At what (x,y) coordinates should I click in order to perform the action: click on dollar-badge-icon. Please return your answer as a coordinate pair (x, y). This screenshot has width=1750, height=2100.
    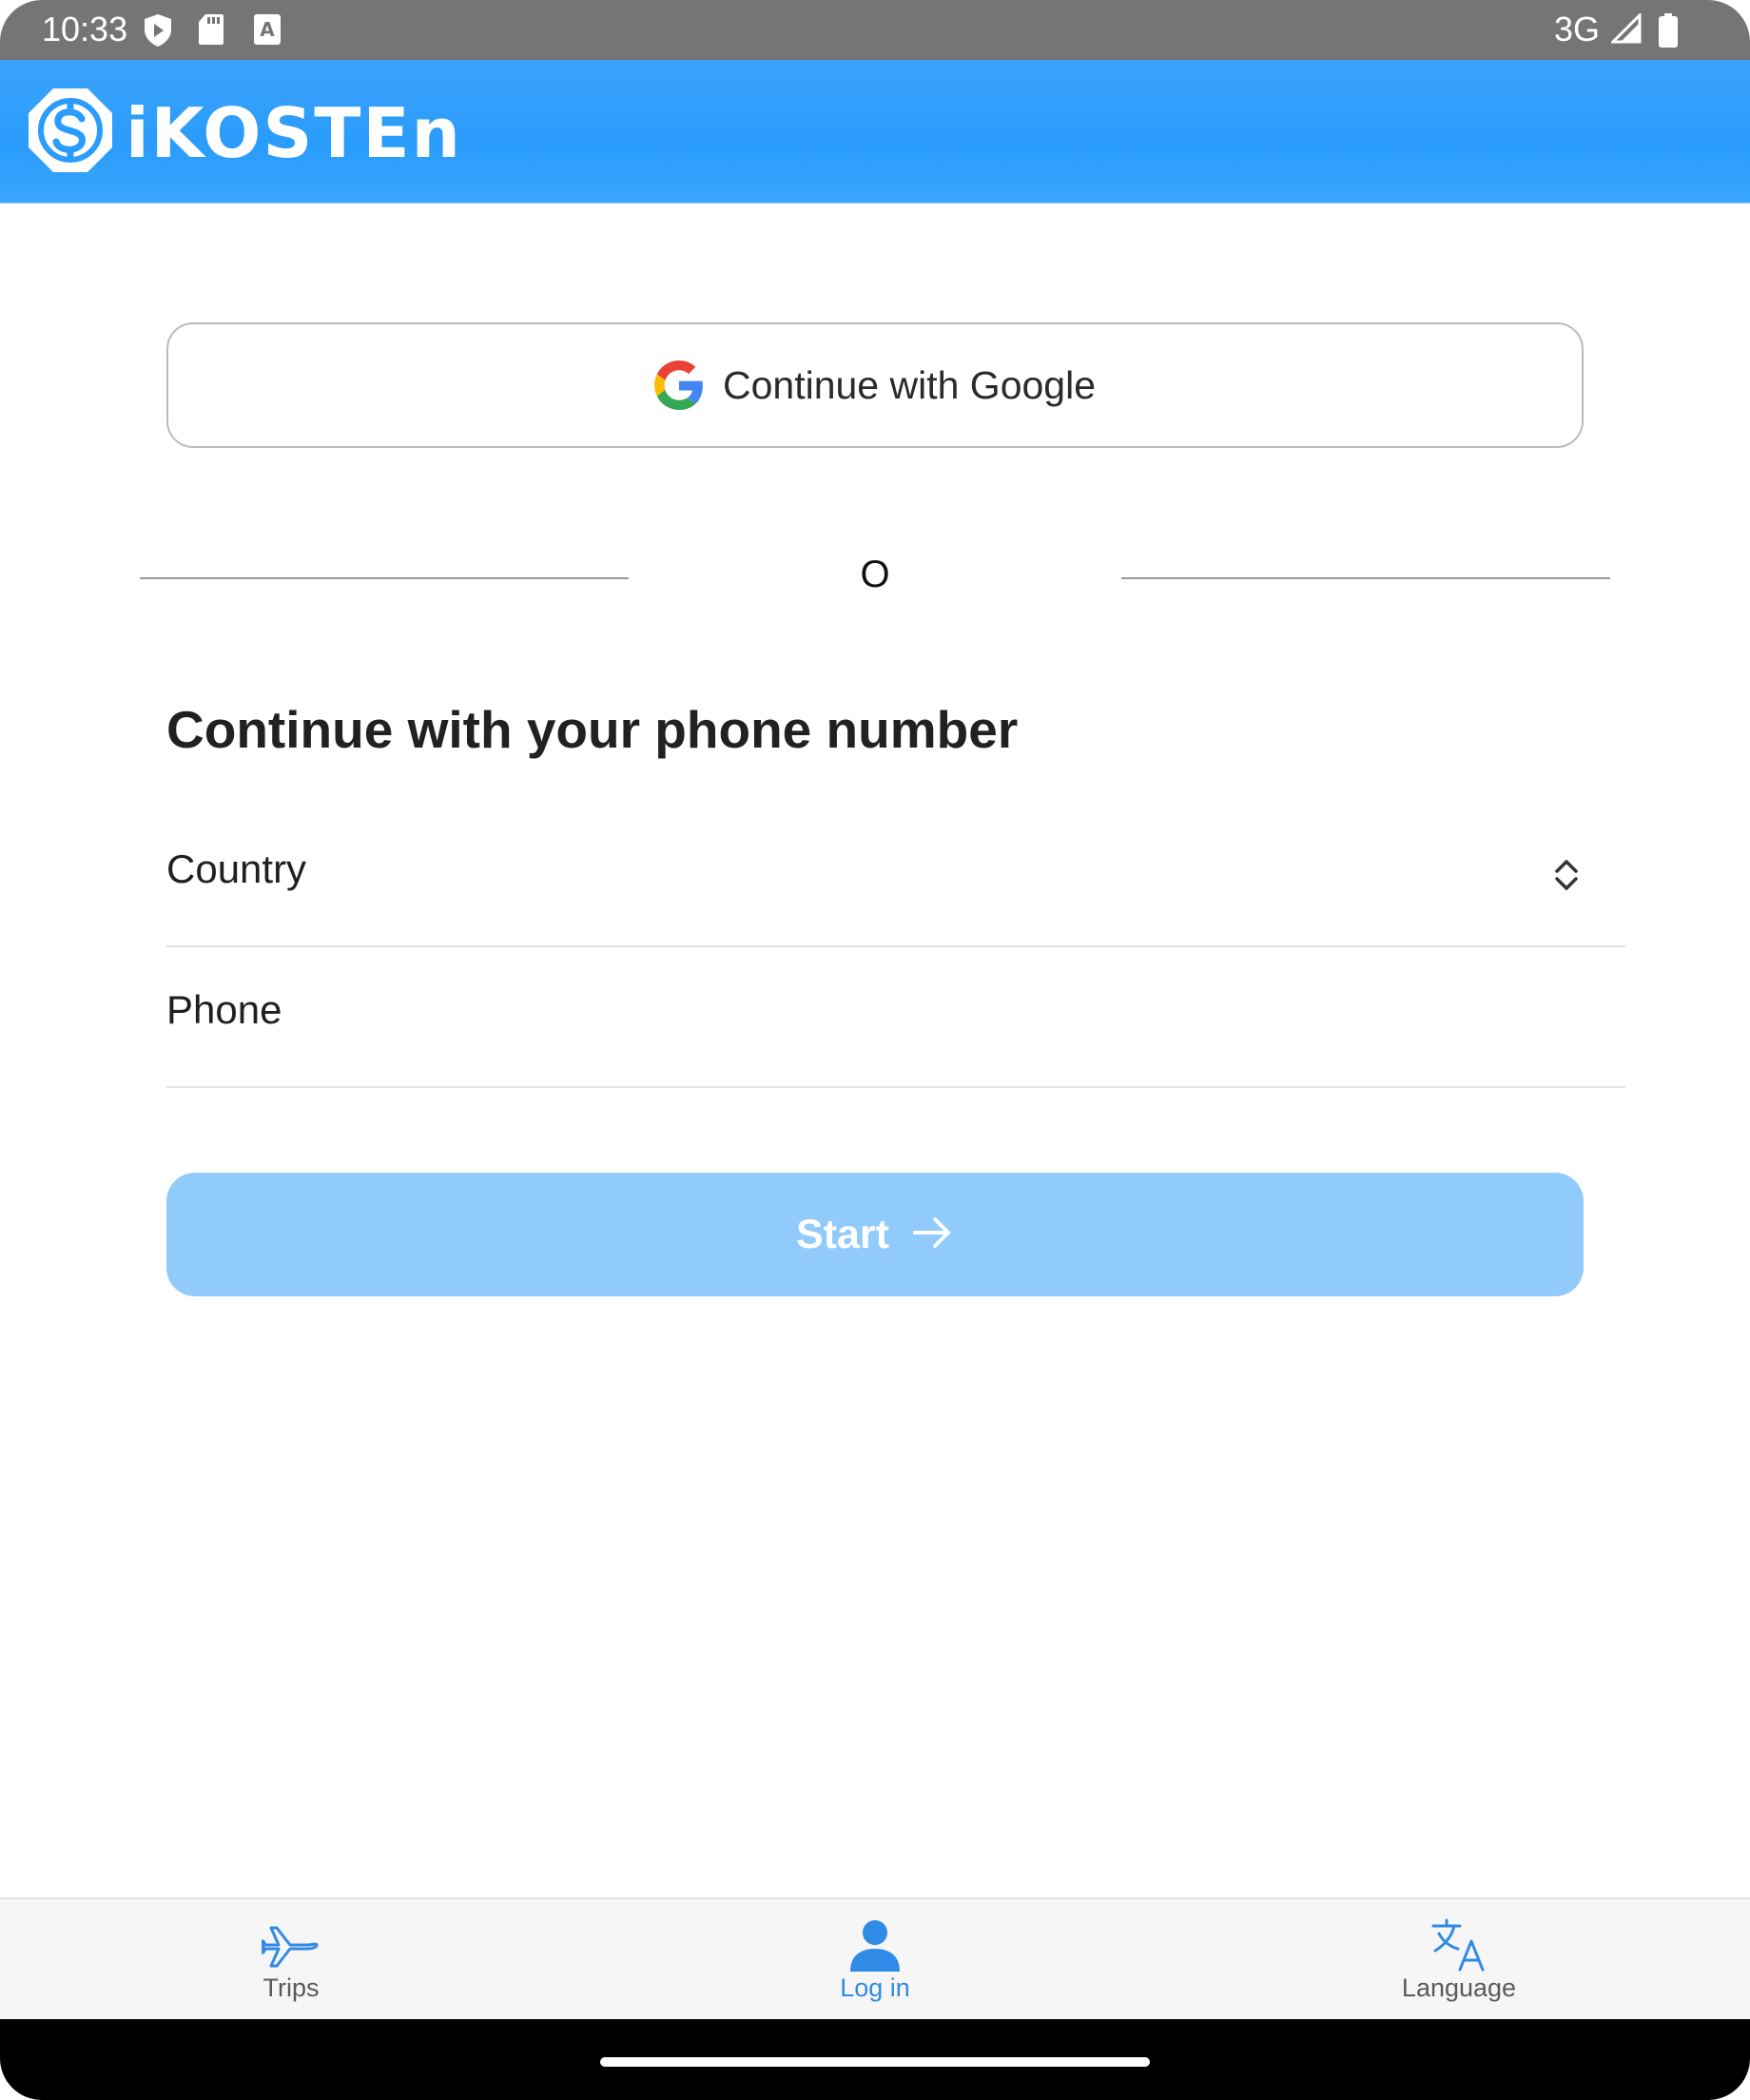
    Looking at the image, I should click on (70, 133).